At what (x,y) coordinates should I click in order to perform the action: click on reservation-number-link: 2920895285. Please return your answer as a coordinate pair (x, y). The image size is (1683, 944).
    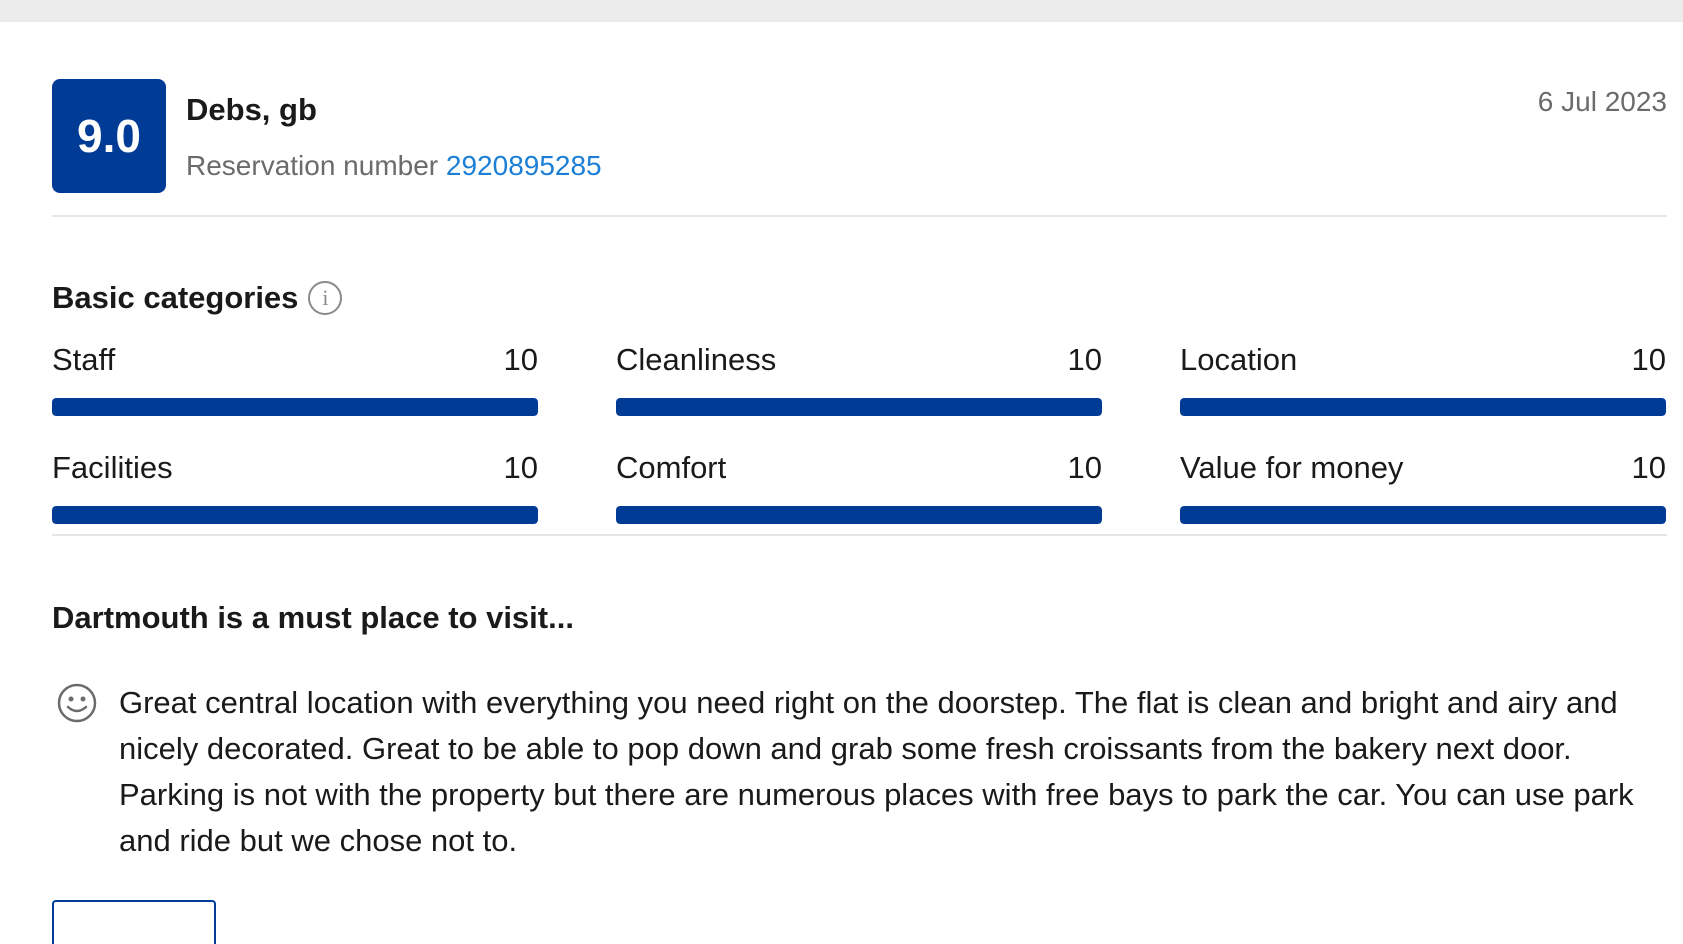
    Looking at the image, I should click on (524, 165).